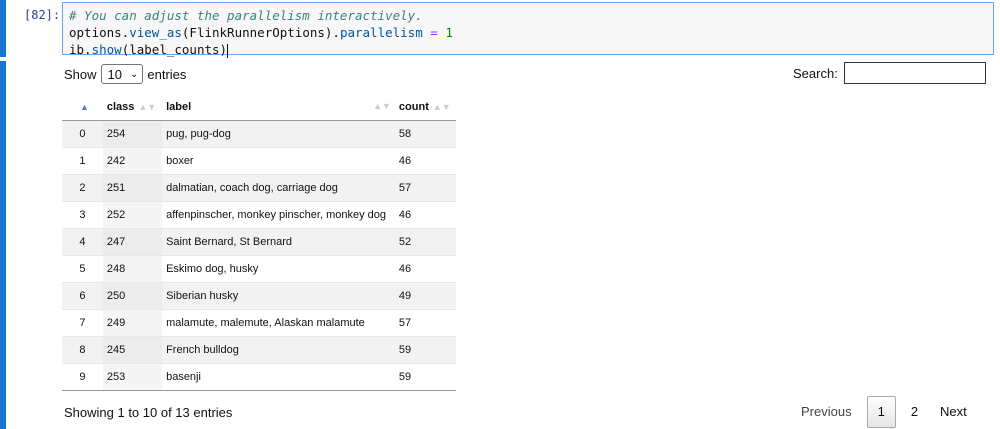 Image resolution: width=1000 pixels, height=429 pixels. Describe the element at coordinates (881, 412) in the screenshot. I see `page-1-button: 1` at that location.